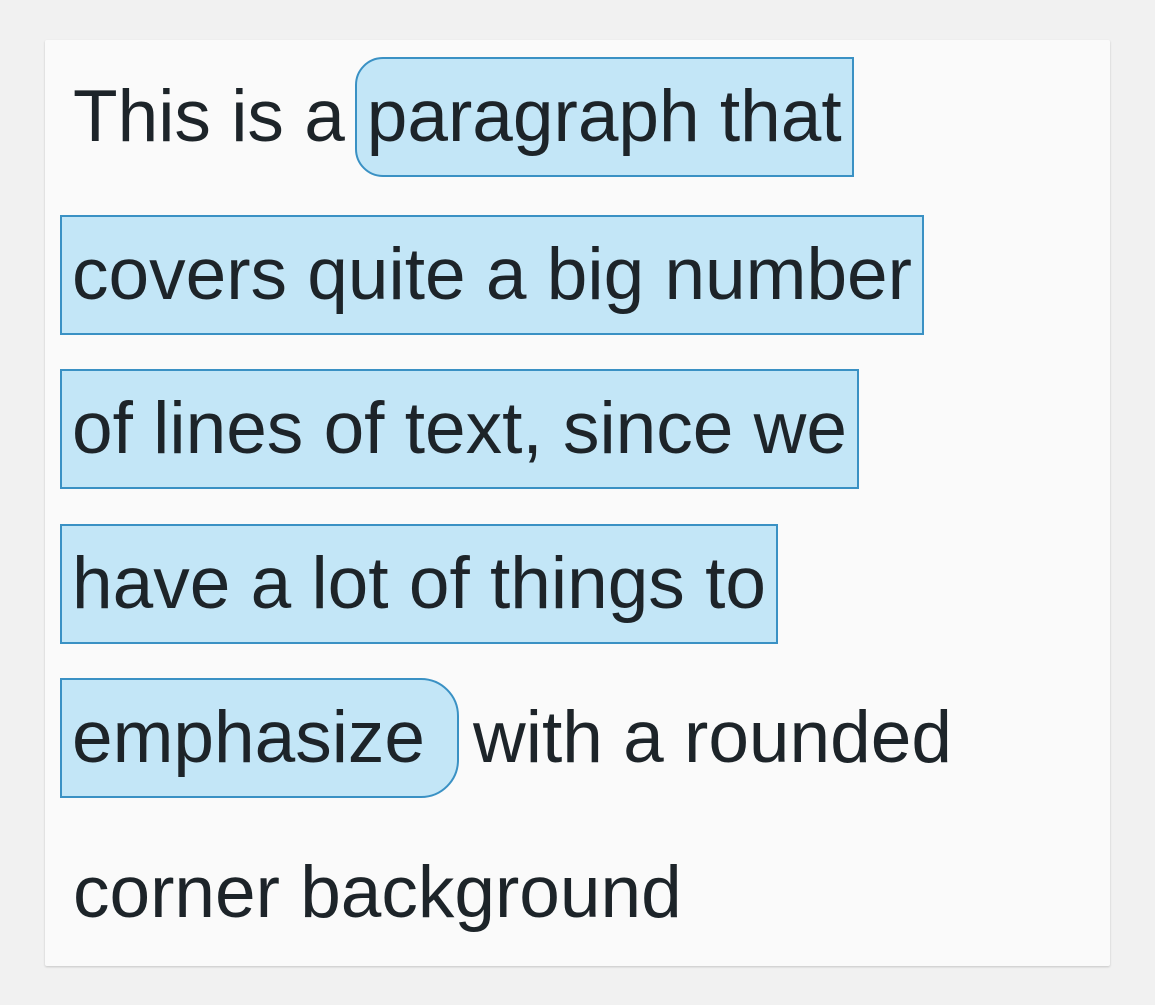 This screenshot has height=1005, width=1155. Describe the element at coordinates (604, 117) in the screenshot. I see `highlight-span-start: paragraph that` at that location.